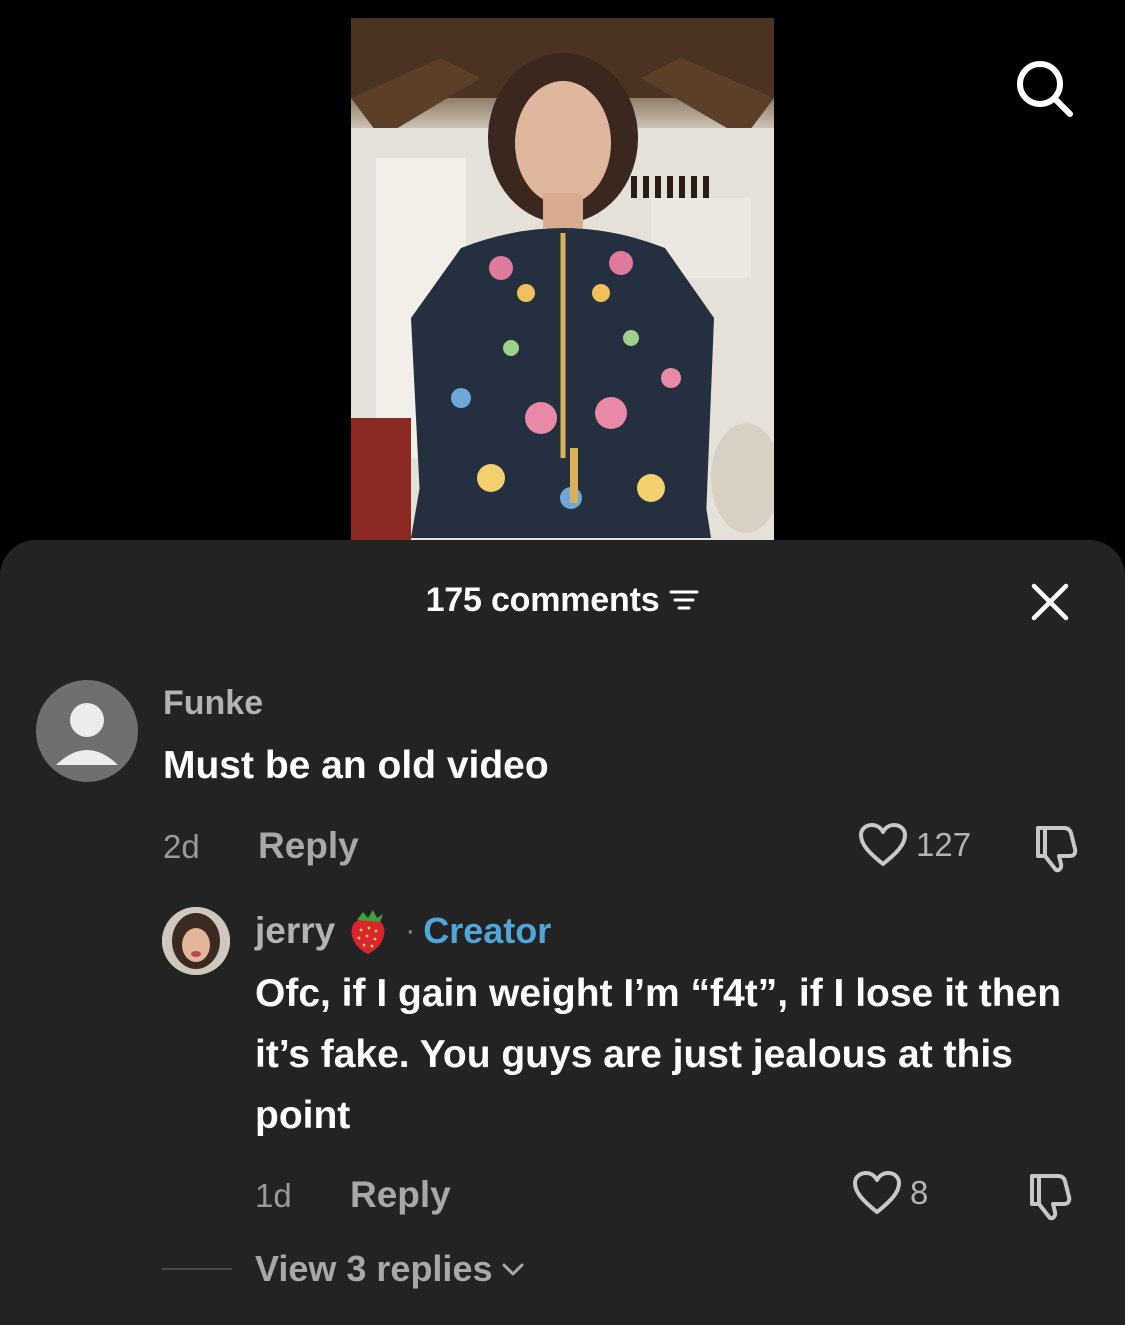 The image size is (1125, 1325). I want to click on comments-count-sort: 175 comments, so click(563, 600).